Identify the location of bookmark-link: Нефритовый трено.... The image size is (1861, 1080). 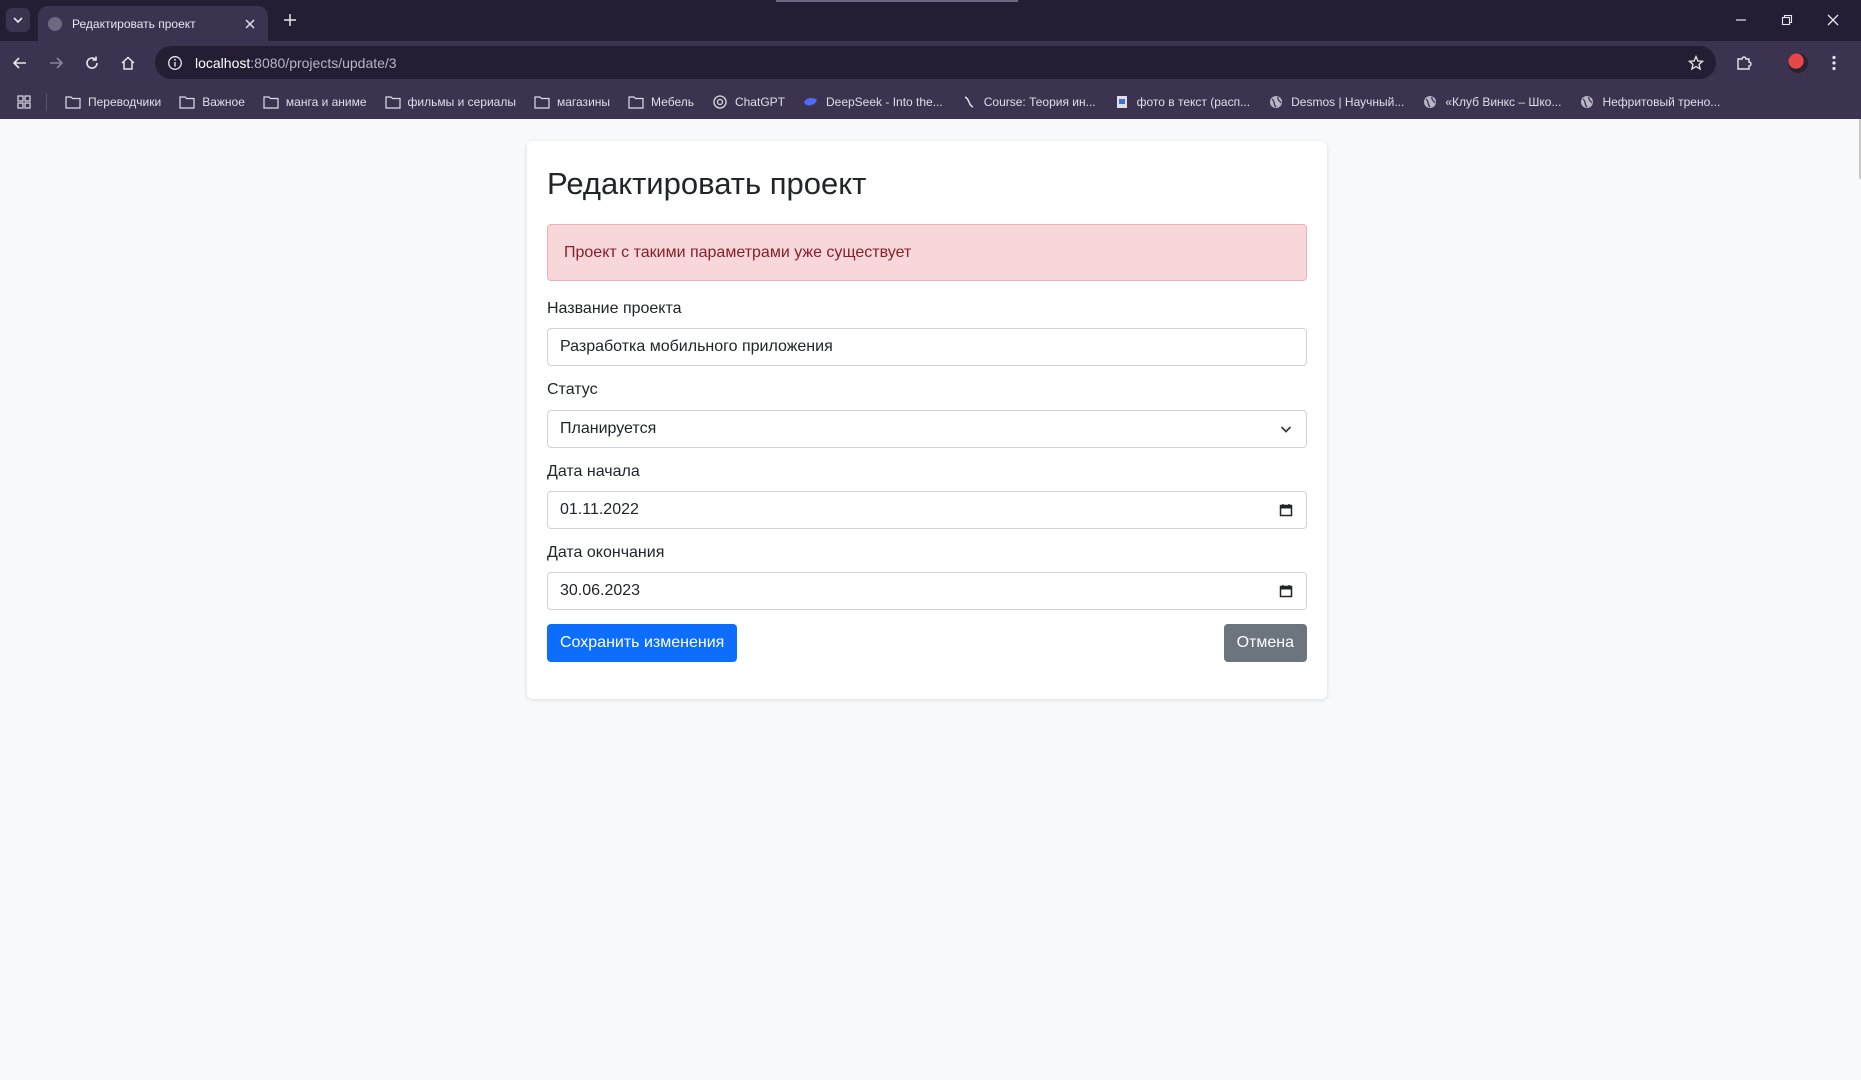
(1649, 102).